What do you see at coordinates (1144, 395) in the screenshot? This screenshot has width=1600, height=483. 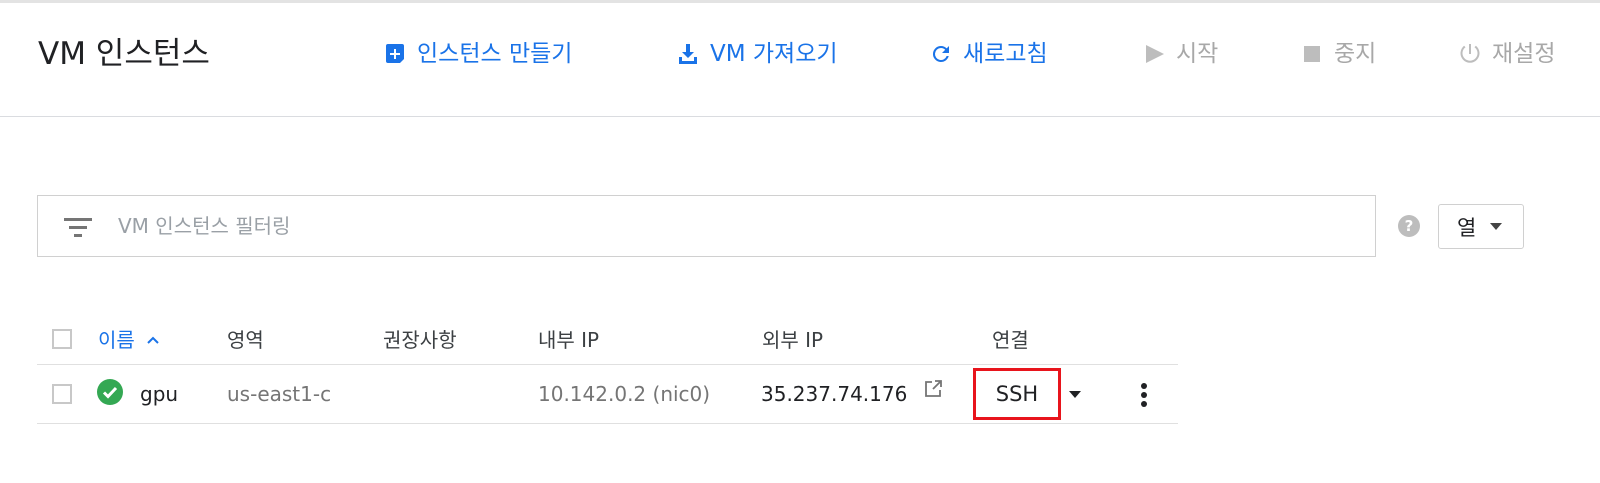 I see `more-vert-icon` at bounding box center [1144, 395].